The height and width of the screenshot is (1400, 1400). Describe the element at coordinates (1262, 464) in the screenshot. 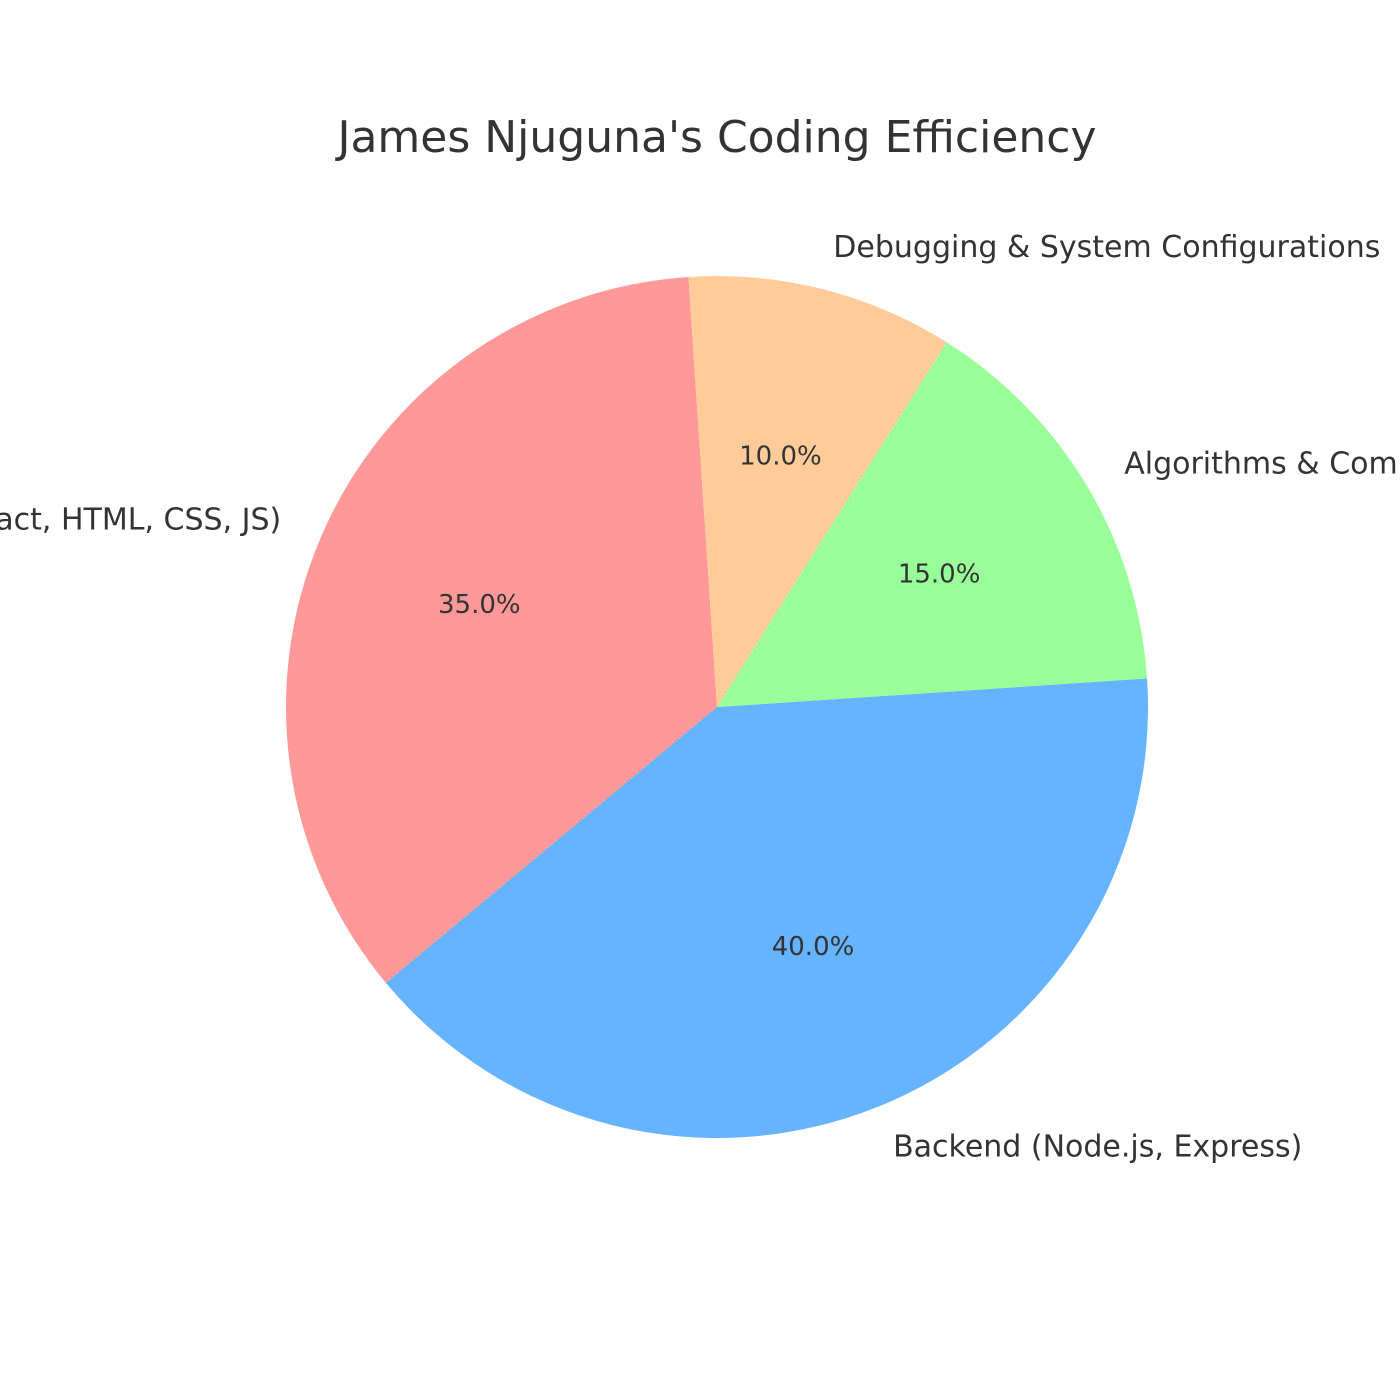

I see `slice-label-2: Algorithms & Computation` at that location.